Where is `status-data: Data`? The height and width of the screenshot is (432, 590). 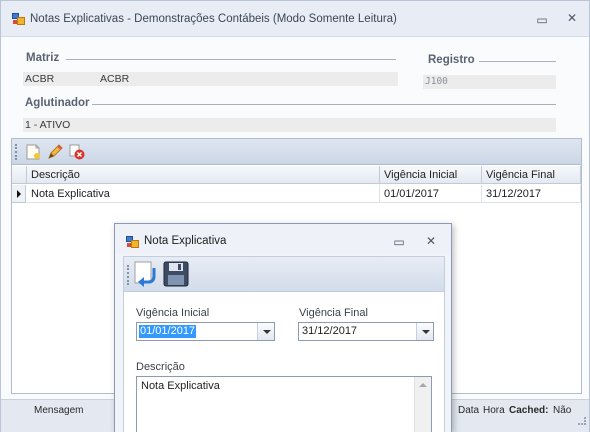 status-data: Data is located at coordinates (469, 410).